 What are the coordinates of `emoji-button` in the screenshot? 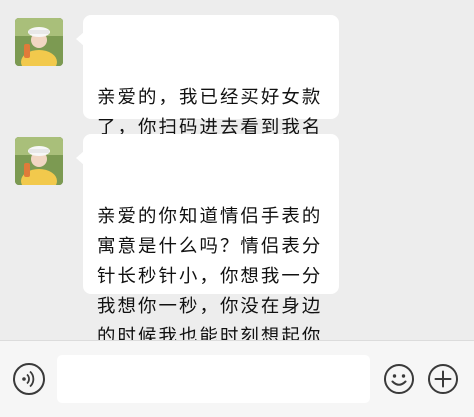 It's located at (399, 379).